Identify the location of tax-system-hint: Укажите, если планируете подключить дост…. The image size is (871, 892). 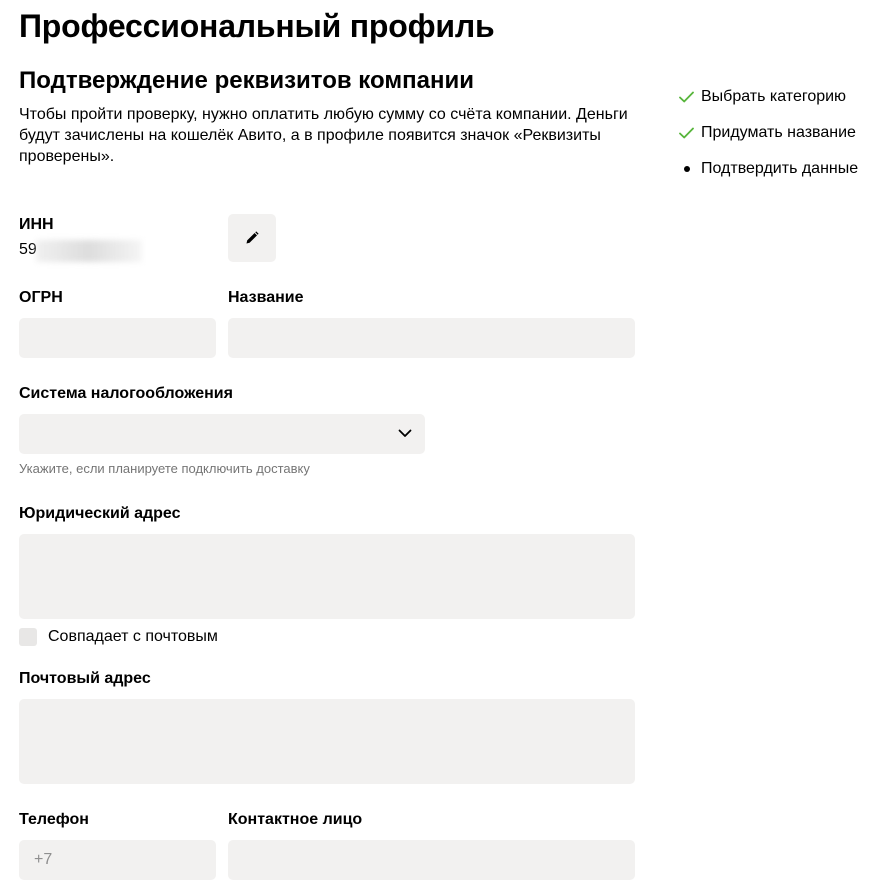
(164, 468).